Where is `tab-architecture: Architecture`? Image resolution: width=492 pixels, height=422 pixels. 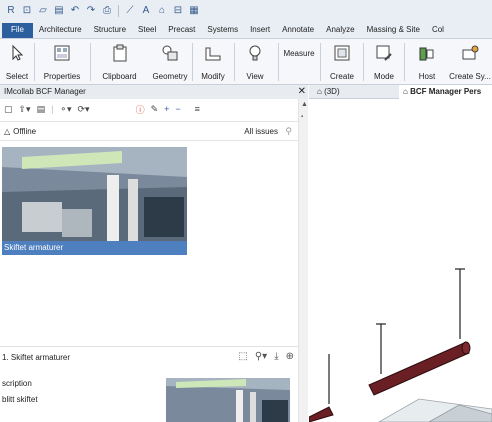 tab-architecture: Architecture is located at coordinates (60, 30).